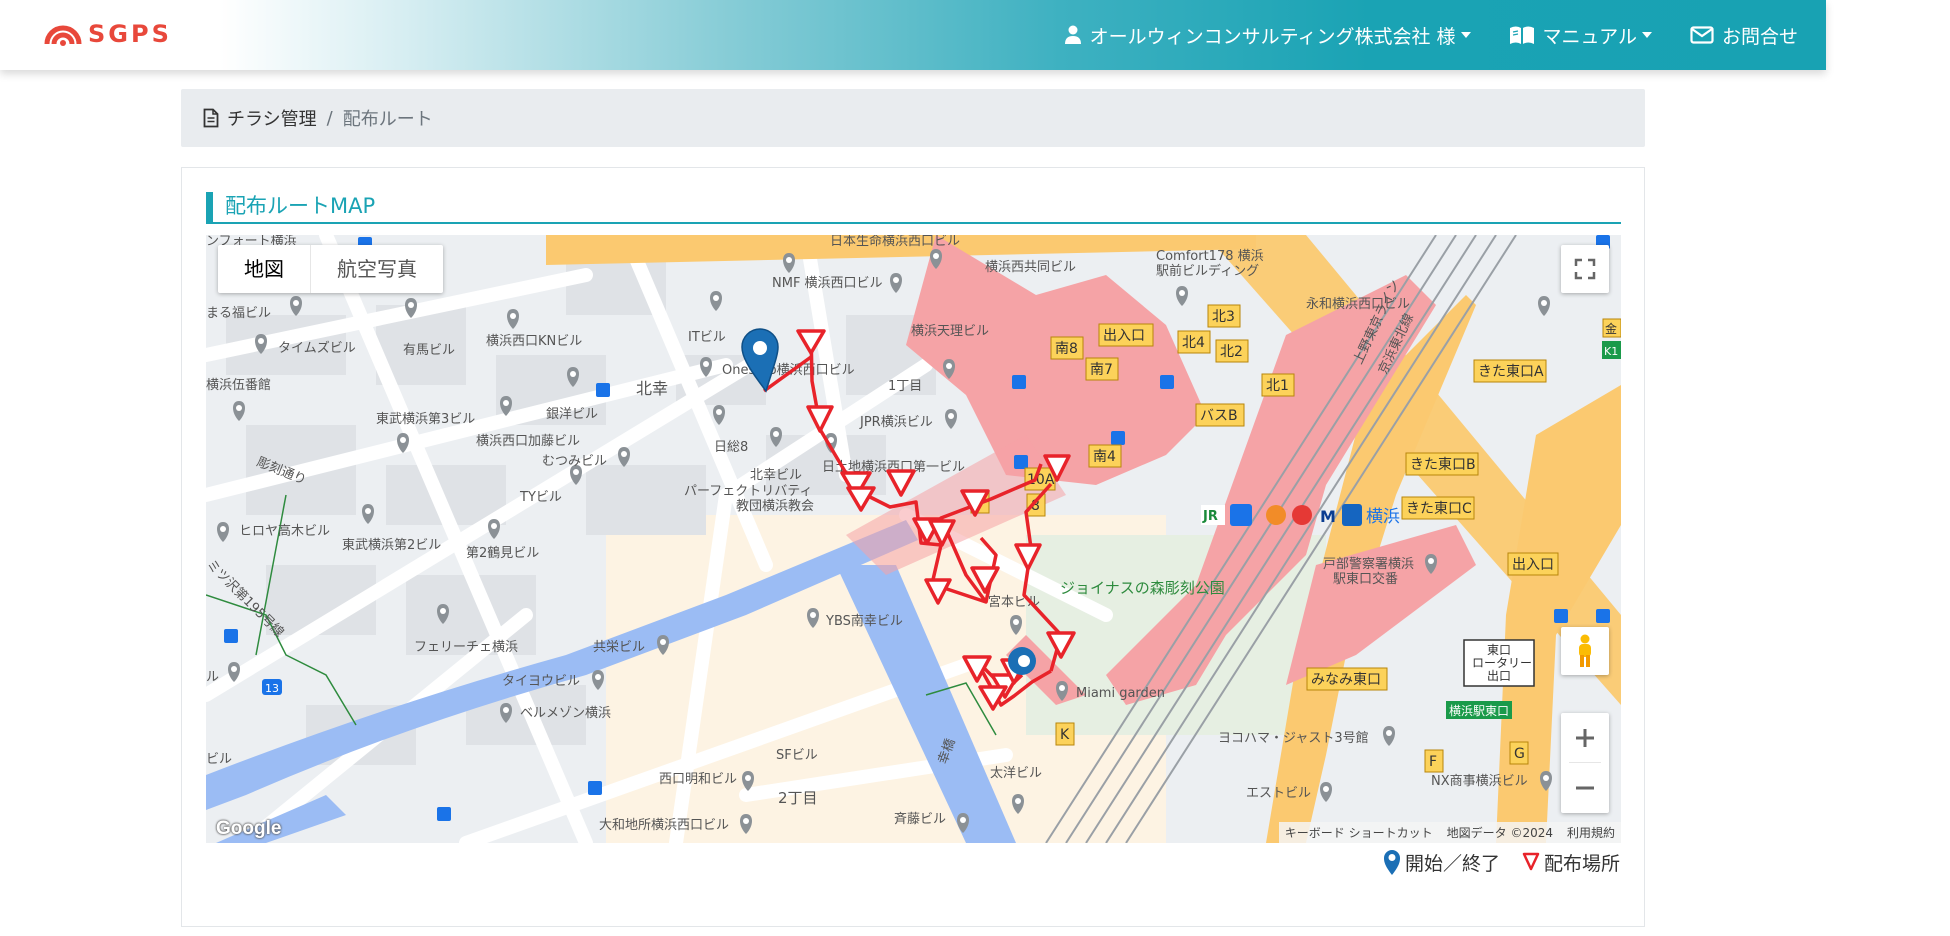  Describe the element at coordinates (284, 531) in the screenshot. I see `svg-text: ヒロヤ高木ビル` at that location.